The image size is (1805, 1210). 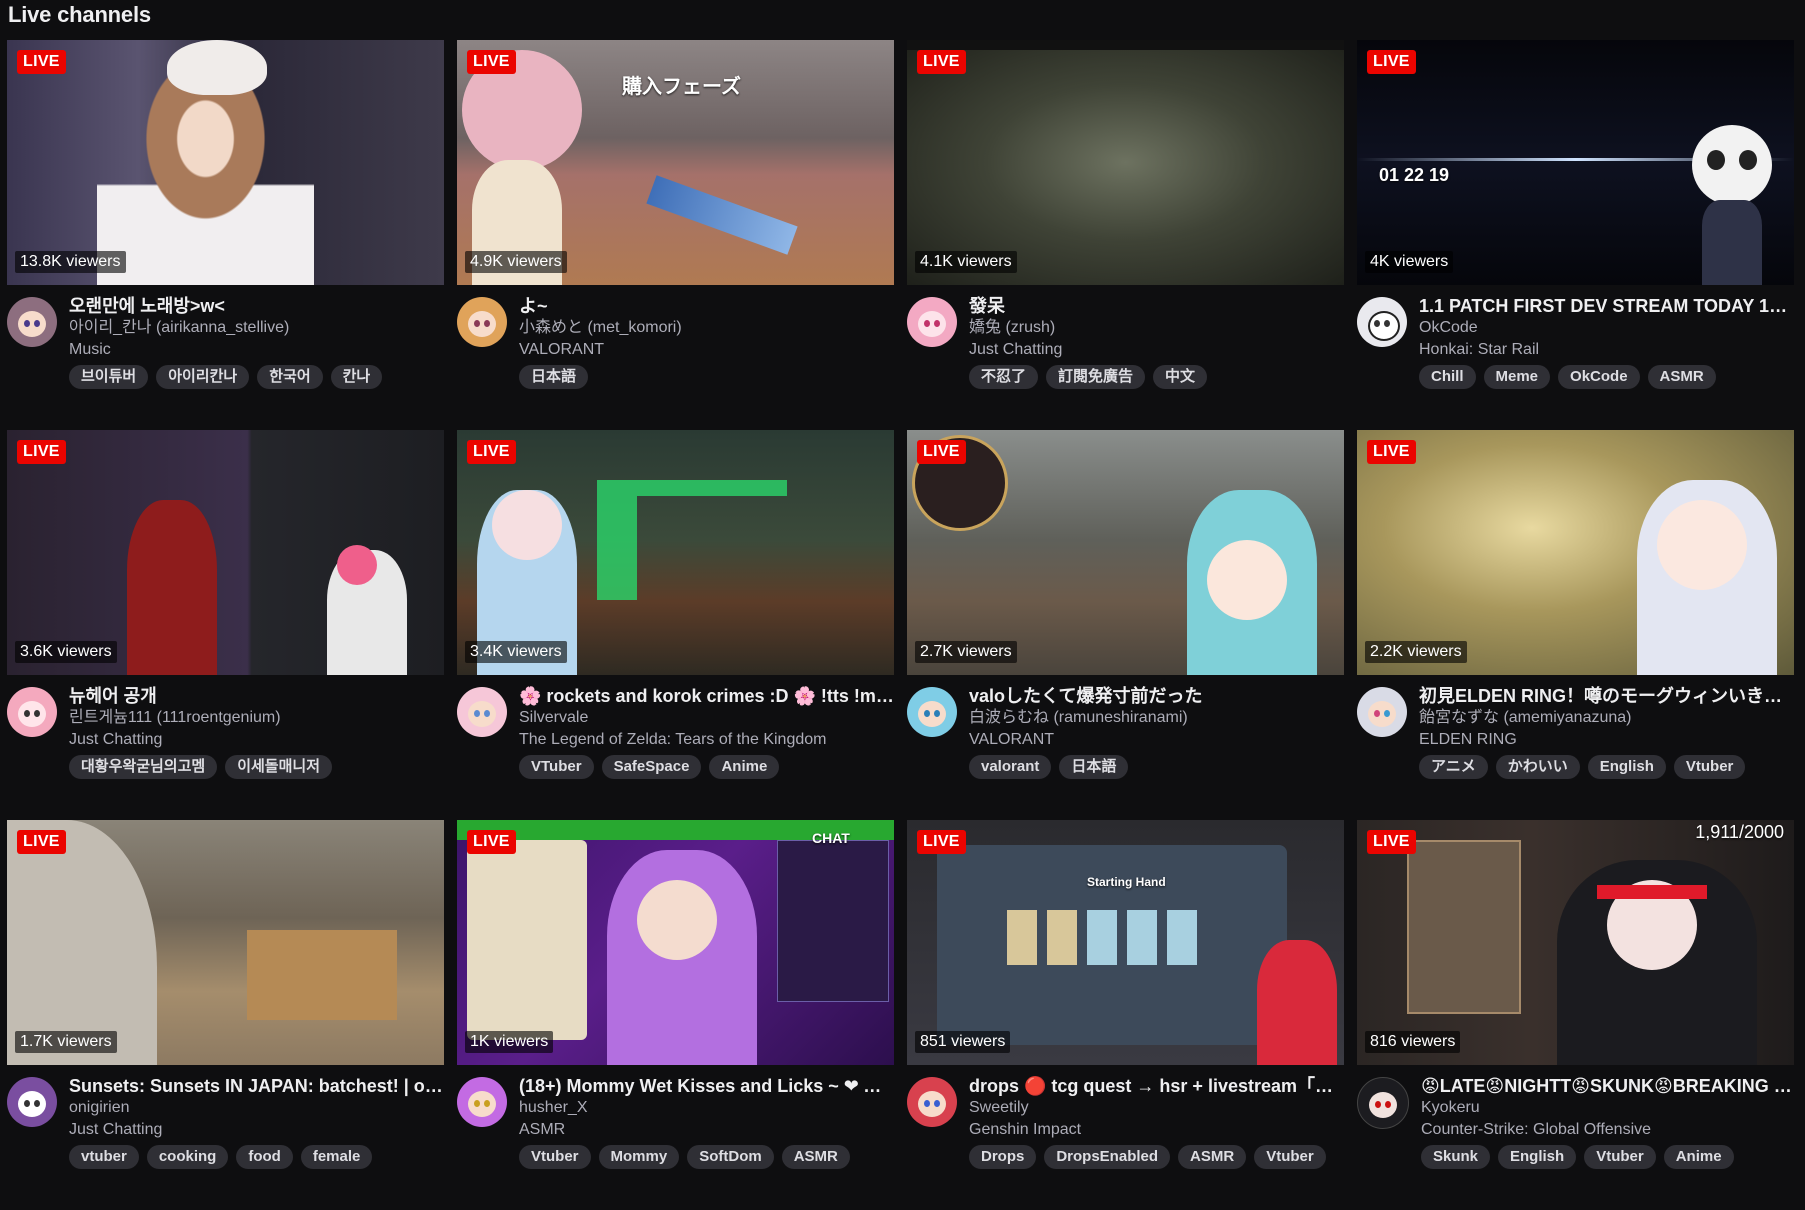 What do you see at coordinates (1599, 377) in the screenshot?
I see `tag: OkCode` at bounding box center [1599, 377].